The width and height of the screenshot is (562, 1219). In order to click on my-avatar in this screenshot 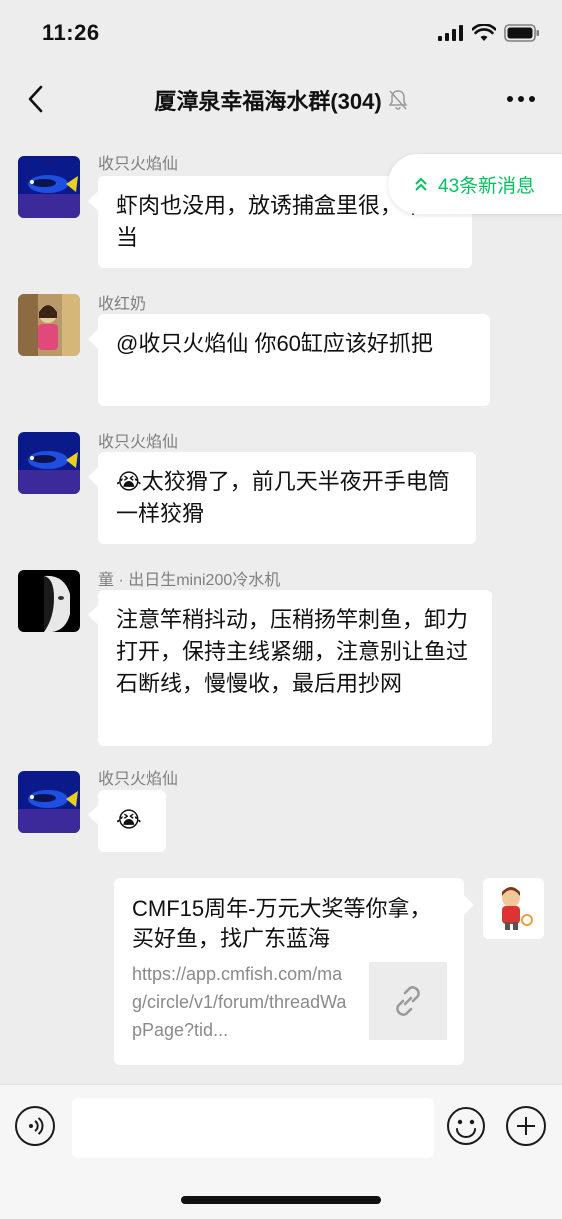, I will do `click(513, 908)`.